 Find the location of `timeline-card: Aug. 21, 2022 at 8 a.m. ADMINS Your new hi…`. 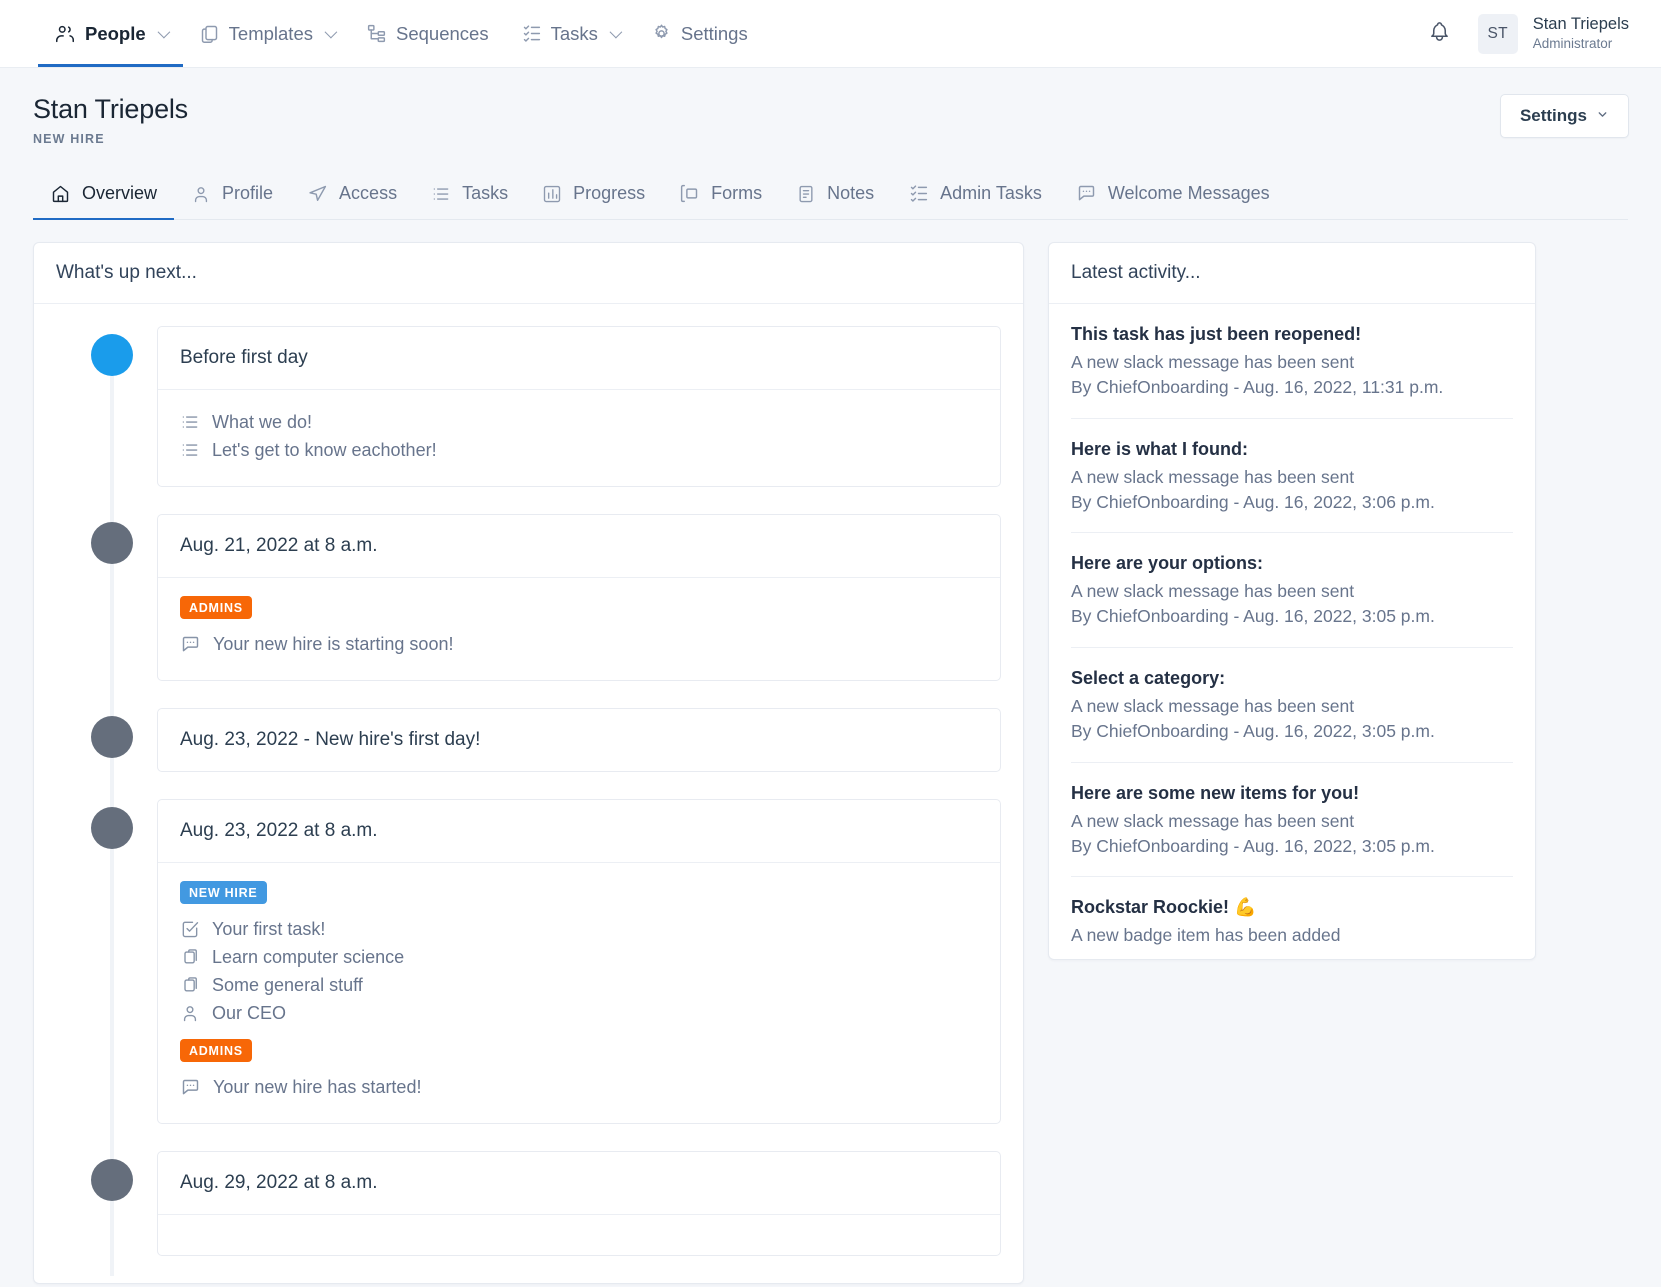

timeline-card: Aug. 21, 2022 at 8 a.m. ADMINS Your new hi… is located at coordinates (579, 597).